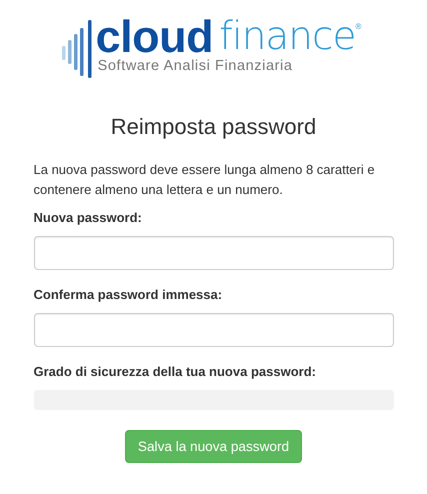 The height and width of the screenshot is (494, 427). Describe the element at coordinates (129, 295) in the screenshot. I see `field-label: Conferma password immessa:` at that location.